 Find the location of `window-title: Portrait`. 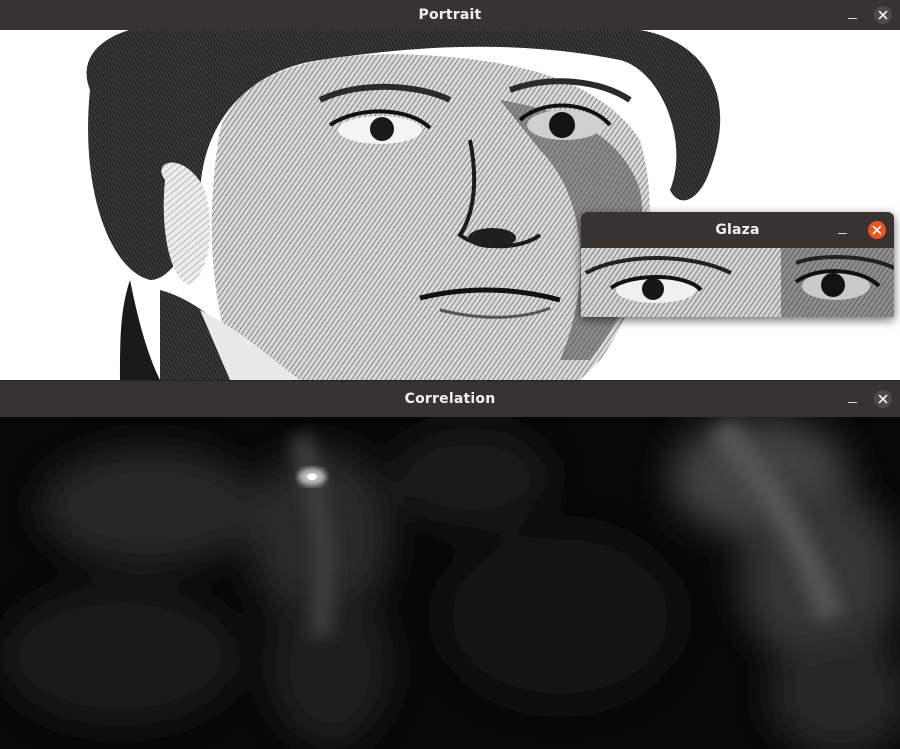

window-title: Portrait is located at coordinates (450, 15).